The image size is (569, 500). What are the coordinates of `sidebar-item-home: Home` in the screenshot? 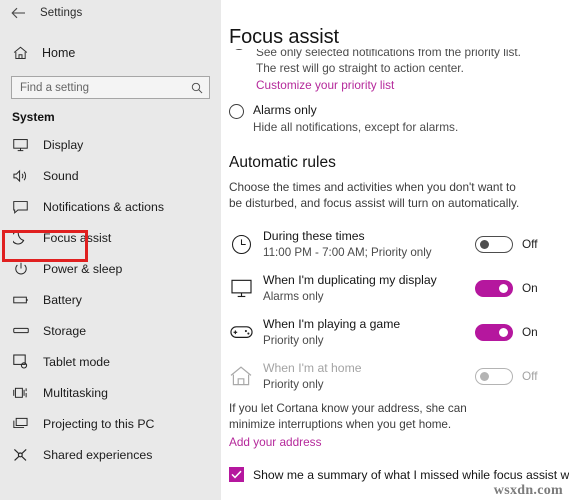 It's located at (110, 53).